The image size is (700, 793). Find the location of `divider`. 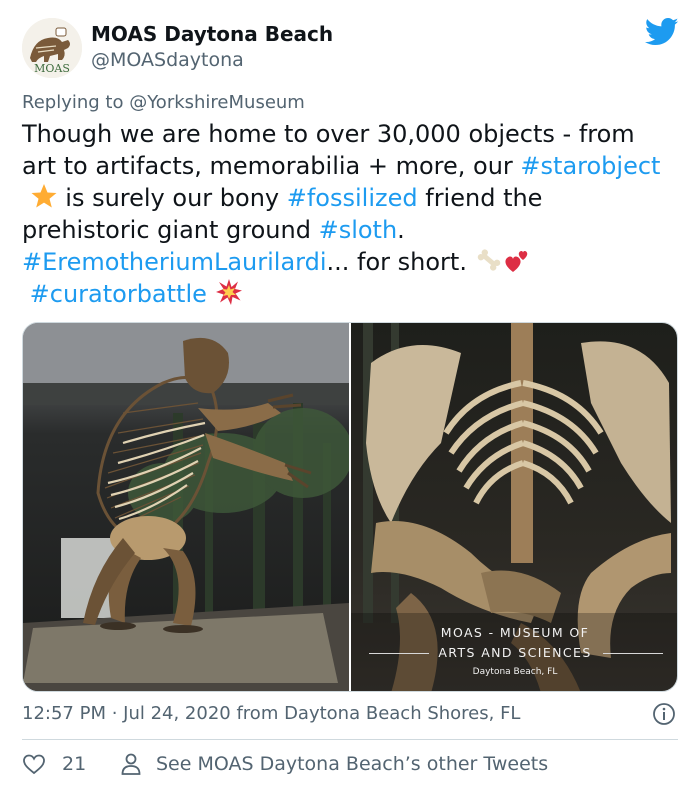

divider is located at coordinates (350, 739).